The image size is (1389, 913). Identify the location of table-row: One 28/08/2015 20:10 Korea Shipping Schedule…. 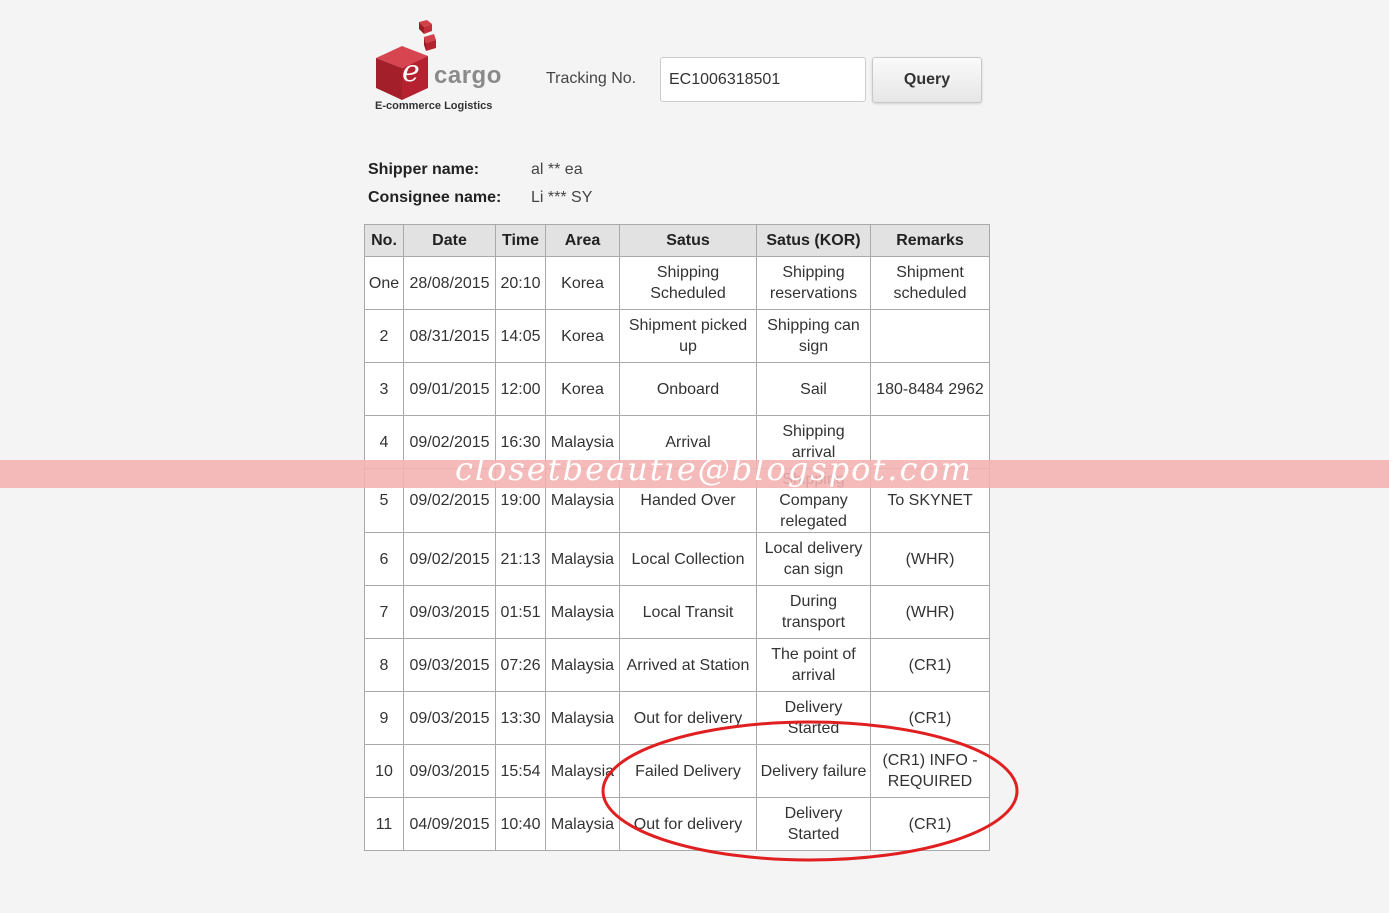
(677, 283).